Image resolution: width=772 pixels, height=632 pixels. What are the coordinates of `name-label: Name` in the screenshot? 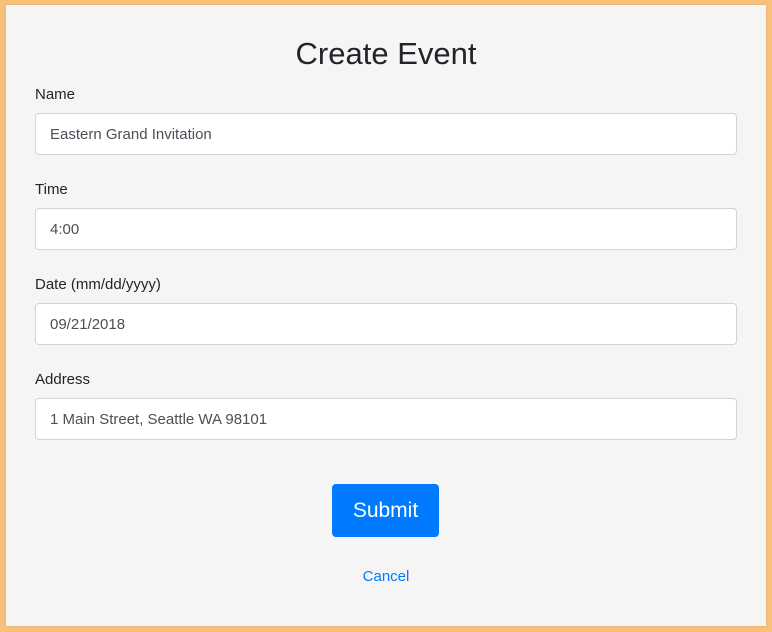 It's located at (55, 94).